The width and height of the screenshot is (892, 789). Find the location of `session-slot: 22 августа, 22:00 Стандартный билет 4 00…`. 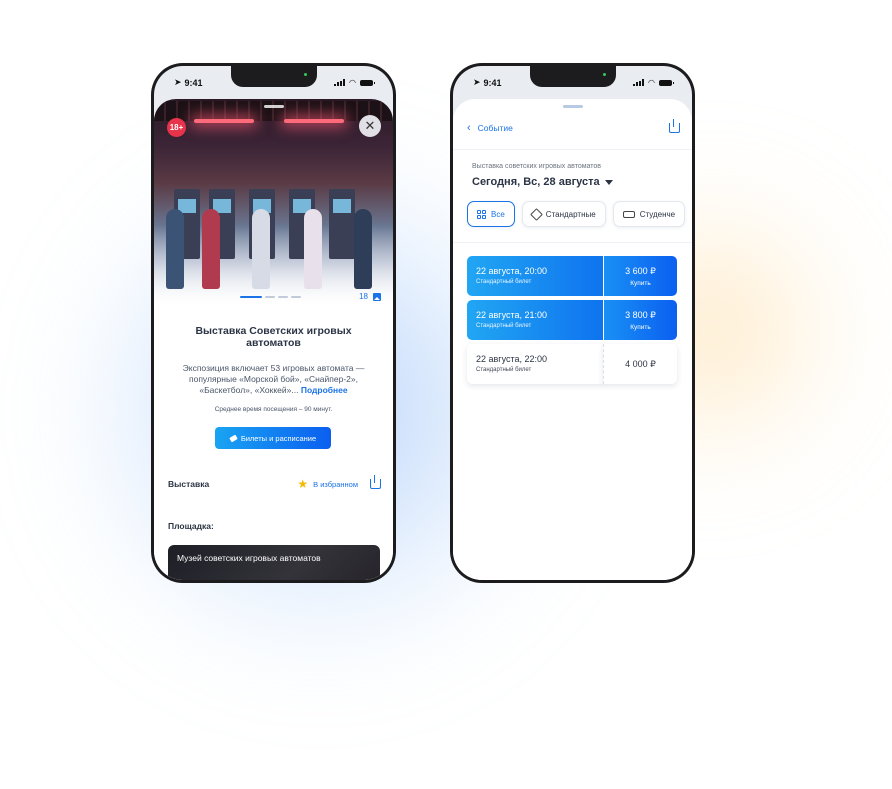

session-slot: 22 августа, 22:00 Стандартный билет 4 00… is located at coordinates (572, 364).